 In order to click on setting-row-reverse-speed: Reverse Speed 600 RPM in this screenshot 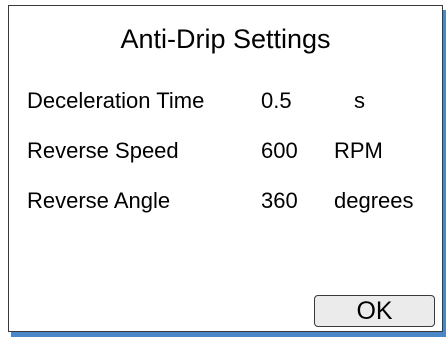, I will do `click(234, 151)`.